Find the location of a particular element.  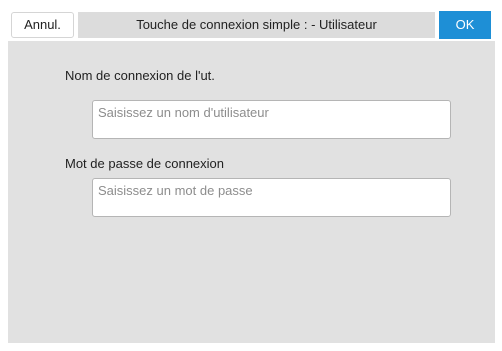

username-field: Saisissez un nom d'utilisateur is located at coordinates (271, 119).